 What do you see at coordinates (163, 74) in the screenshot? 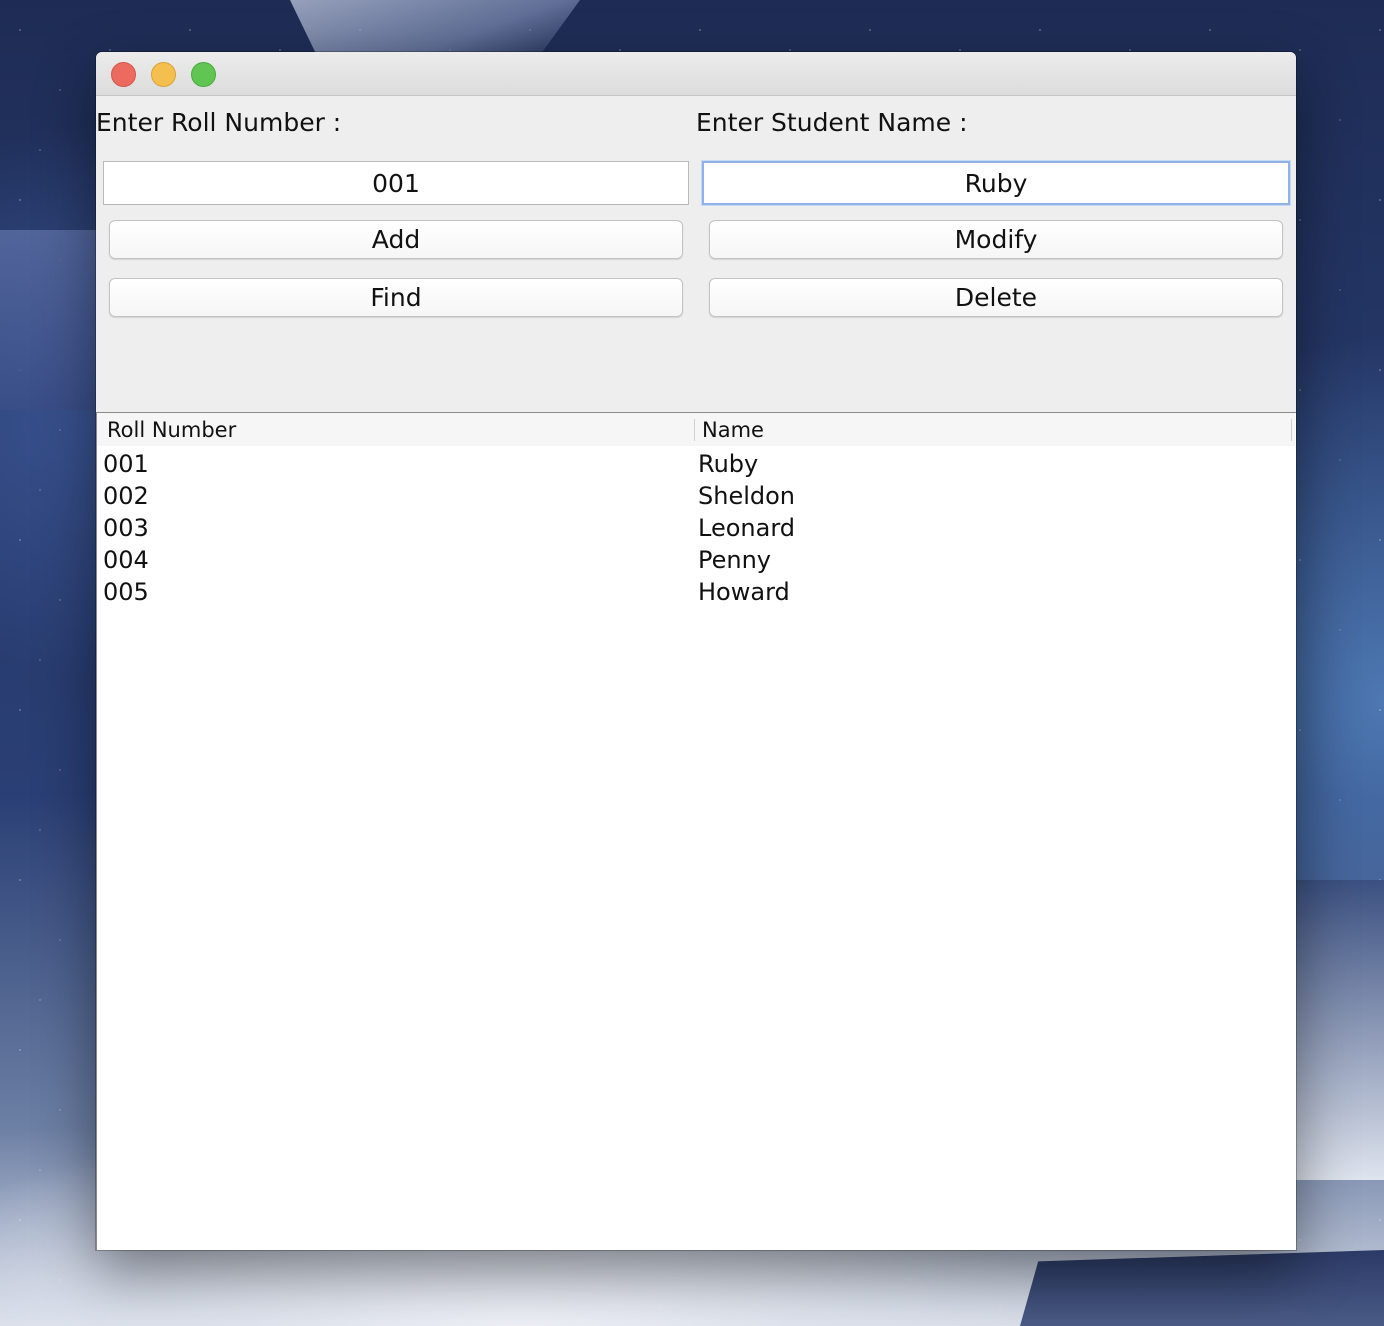
I see `minimize-window-button` at bounding box center [163, 74].